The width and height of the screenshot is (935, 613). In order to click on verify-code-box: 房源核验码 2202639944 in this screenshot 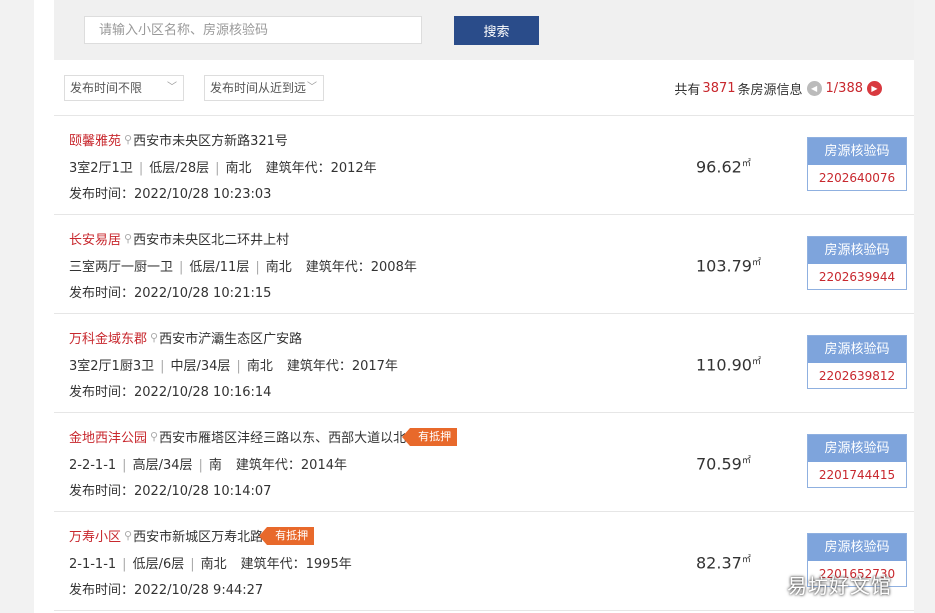, I will do `click(857, 263)`.